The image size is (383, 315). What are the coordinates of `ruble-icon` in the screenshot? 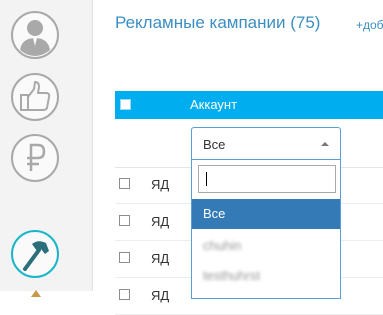 It's located at (35, 158).